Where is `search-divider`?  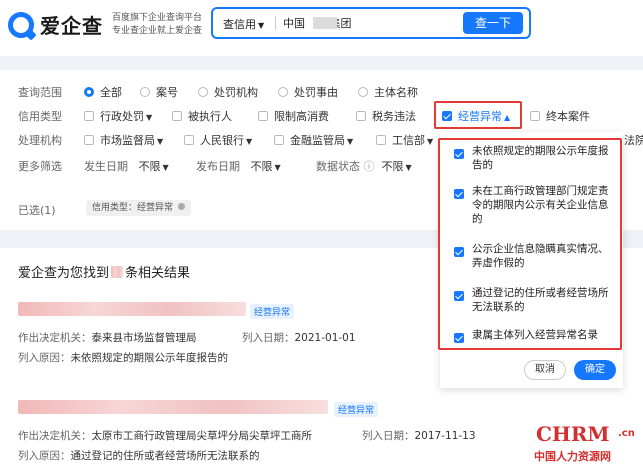 search-divider is located at coordinates (275, 23).